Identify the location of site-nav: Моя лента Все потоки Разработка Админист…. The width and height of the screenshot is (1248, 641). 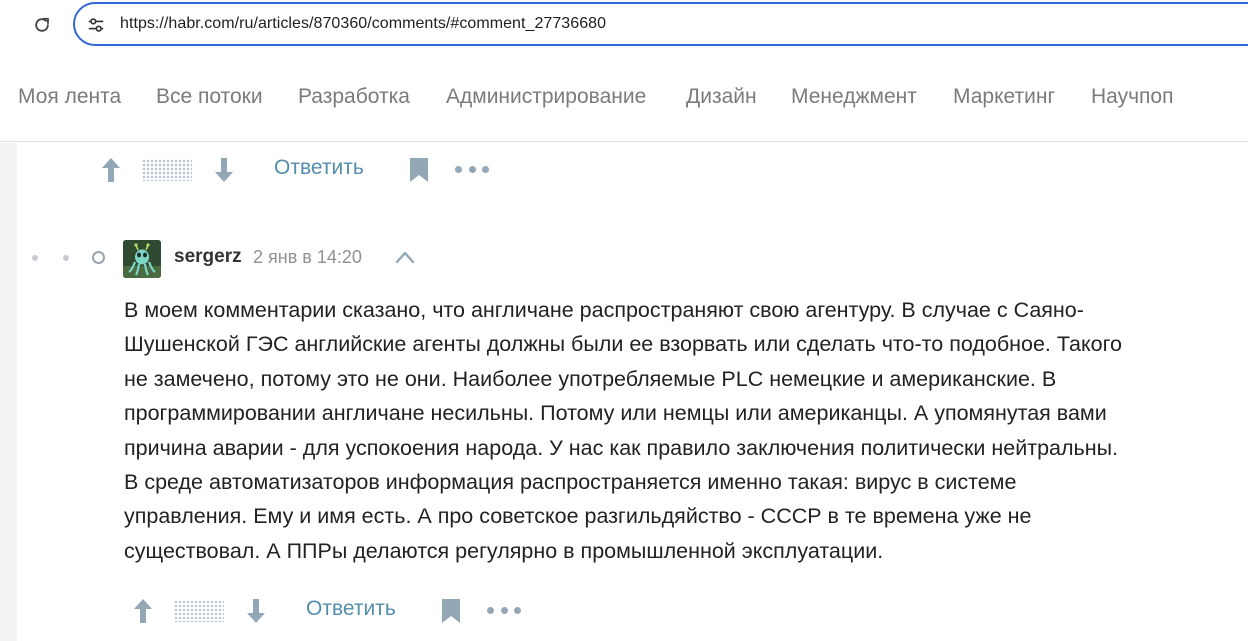
(624, 97).